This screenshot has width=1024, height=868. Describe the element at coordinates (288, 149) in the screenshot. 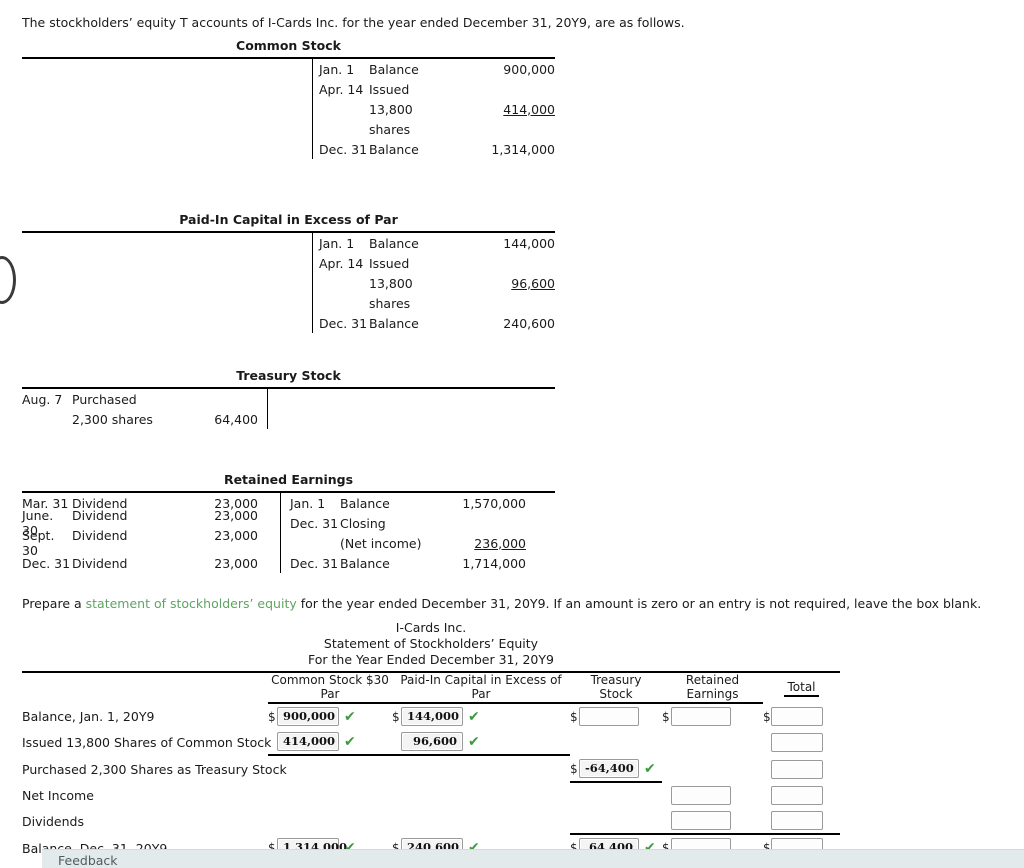

I see `t-account-row: Dec. 31 Balance 1,314,000` at that location.